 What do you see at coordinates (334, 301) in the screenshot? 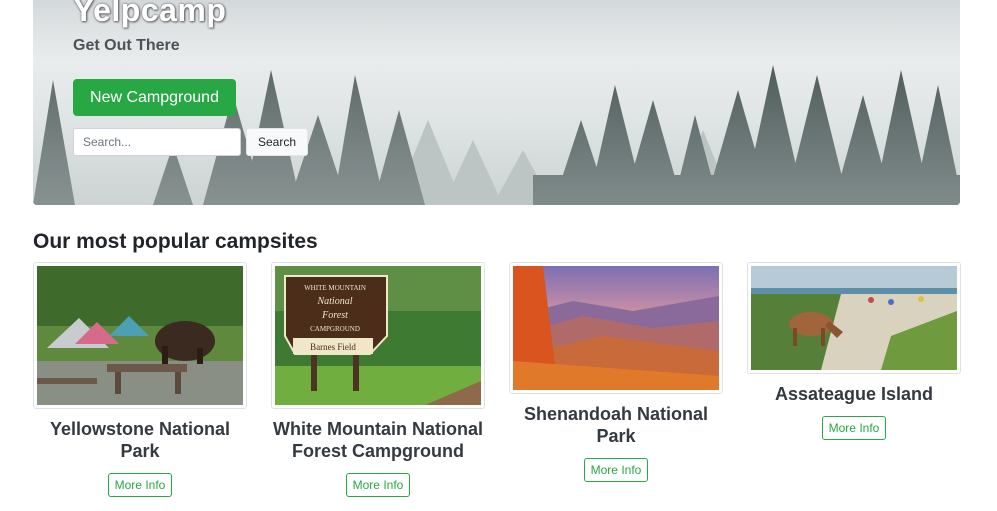
I see `sign-line-2: National` at bounding box center [334, 301].